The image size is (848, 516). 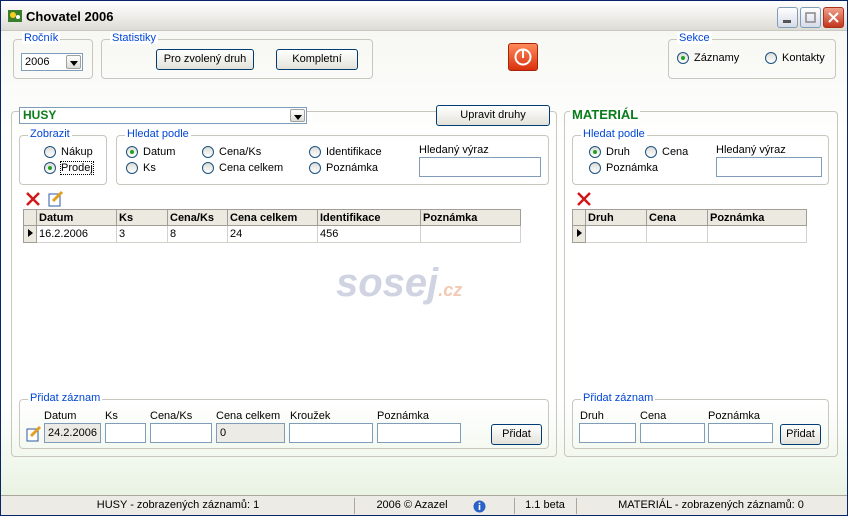 What do you see at coordinates (297, 115) in the screenshot?
I see `chevron-down-icon` at bounding box center [297, 115].